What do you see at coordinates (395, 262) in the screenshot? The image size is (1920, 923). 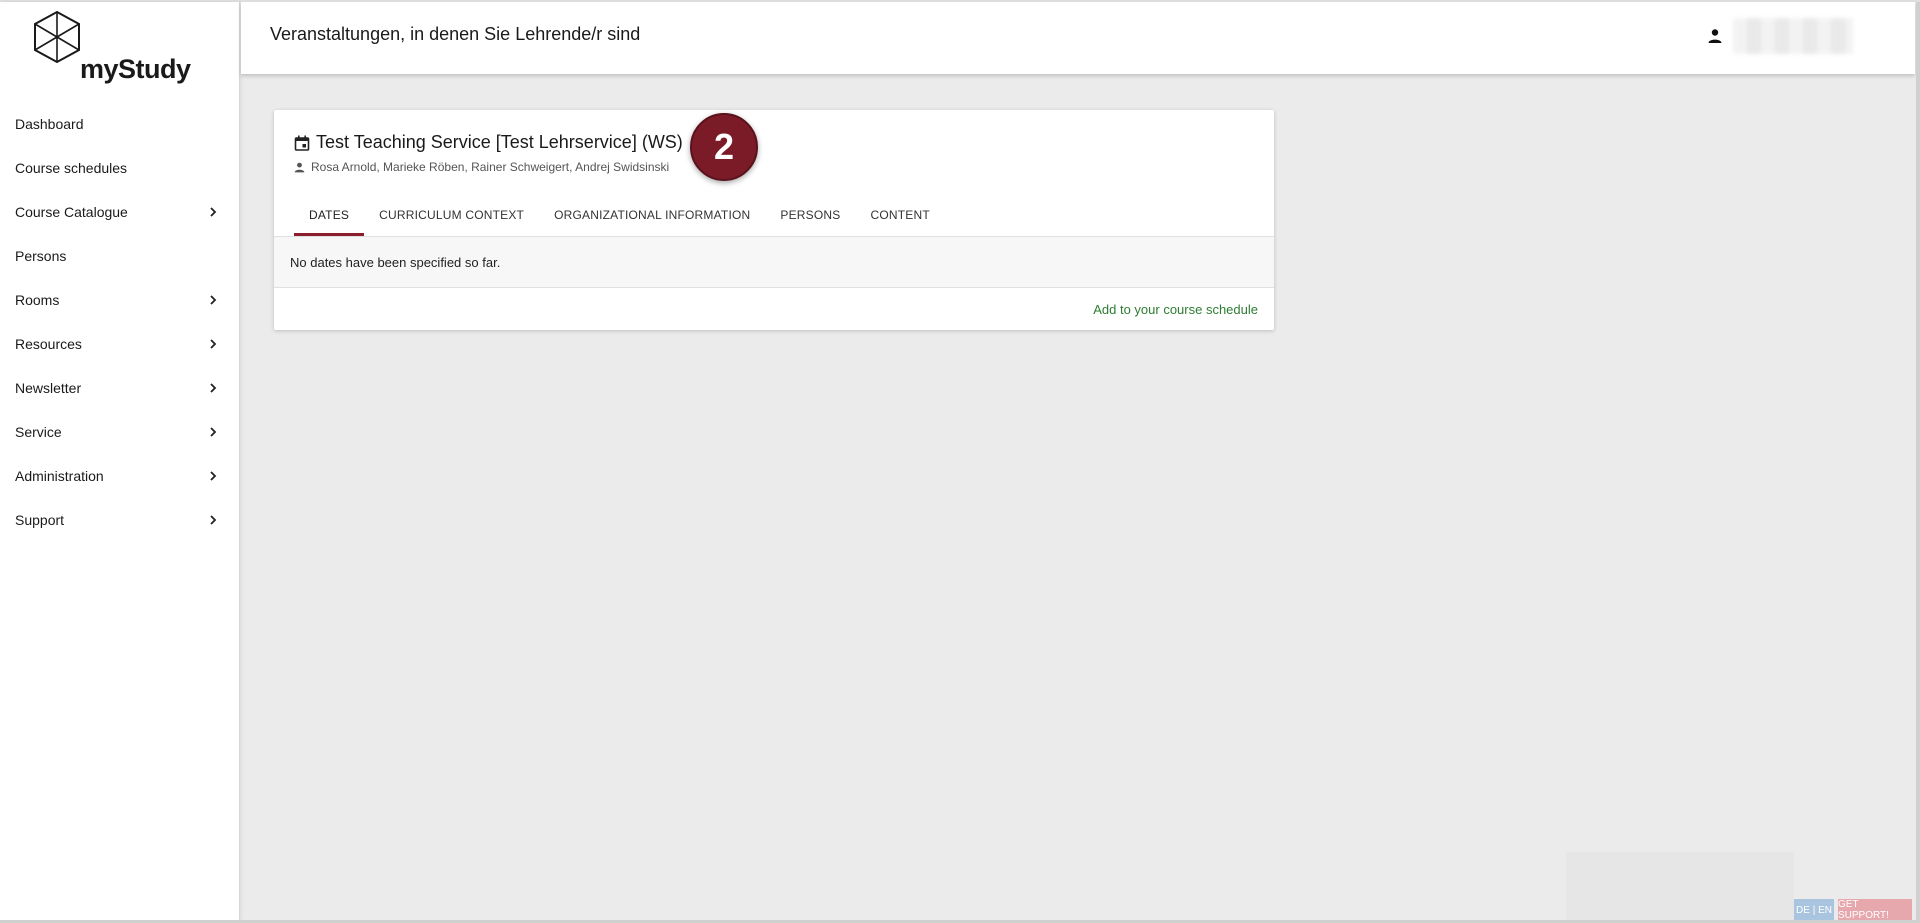 I see `empty-dates-message: No dates have been specified so far.` at bounding box center [395, 262].